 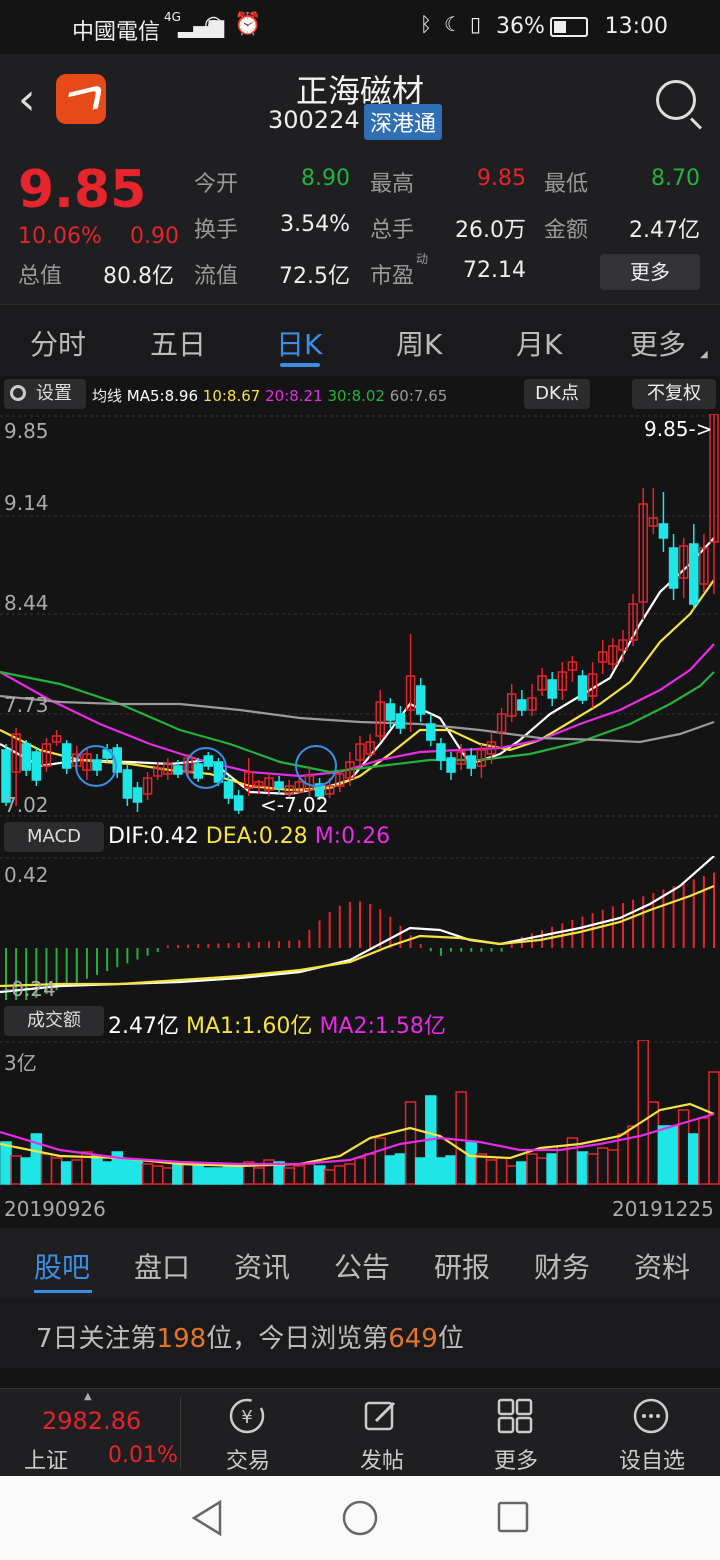 I want to click on tab-finance: 财务, so click(x=562, y=1266).